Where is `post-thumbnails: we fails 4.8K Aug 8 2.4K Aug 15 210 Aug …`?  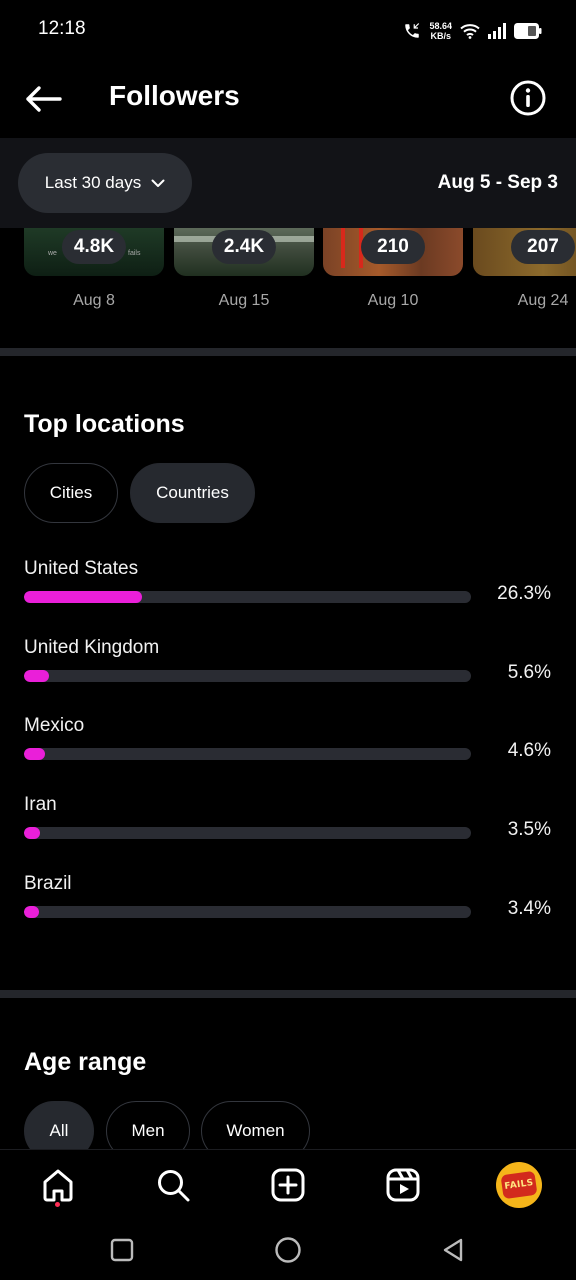 post-thumbnails: we fails 4.8K Aug 8 2.4K Aug 15 210 Aug … is located at coordinates (288, 273).